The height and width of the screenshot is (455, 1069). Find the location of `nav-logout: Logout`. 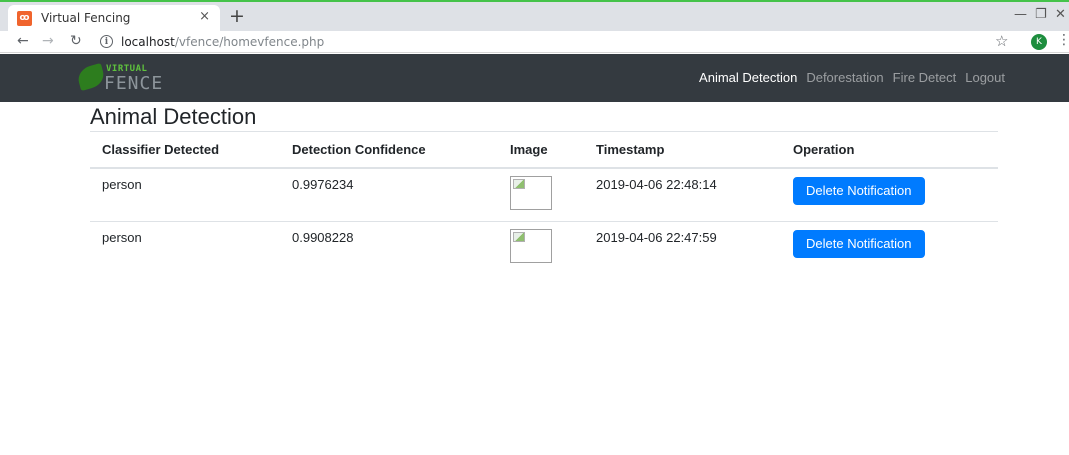

nav-logout: Logout is located at coordinates (985, 77).